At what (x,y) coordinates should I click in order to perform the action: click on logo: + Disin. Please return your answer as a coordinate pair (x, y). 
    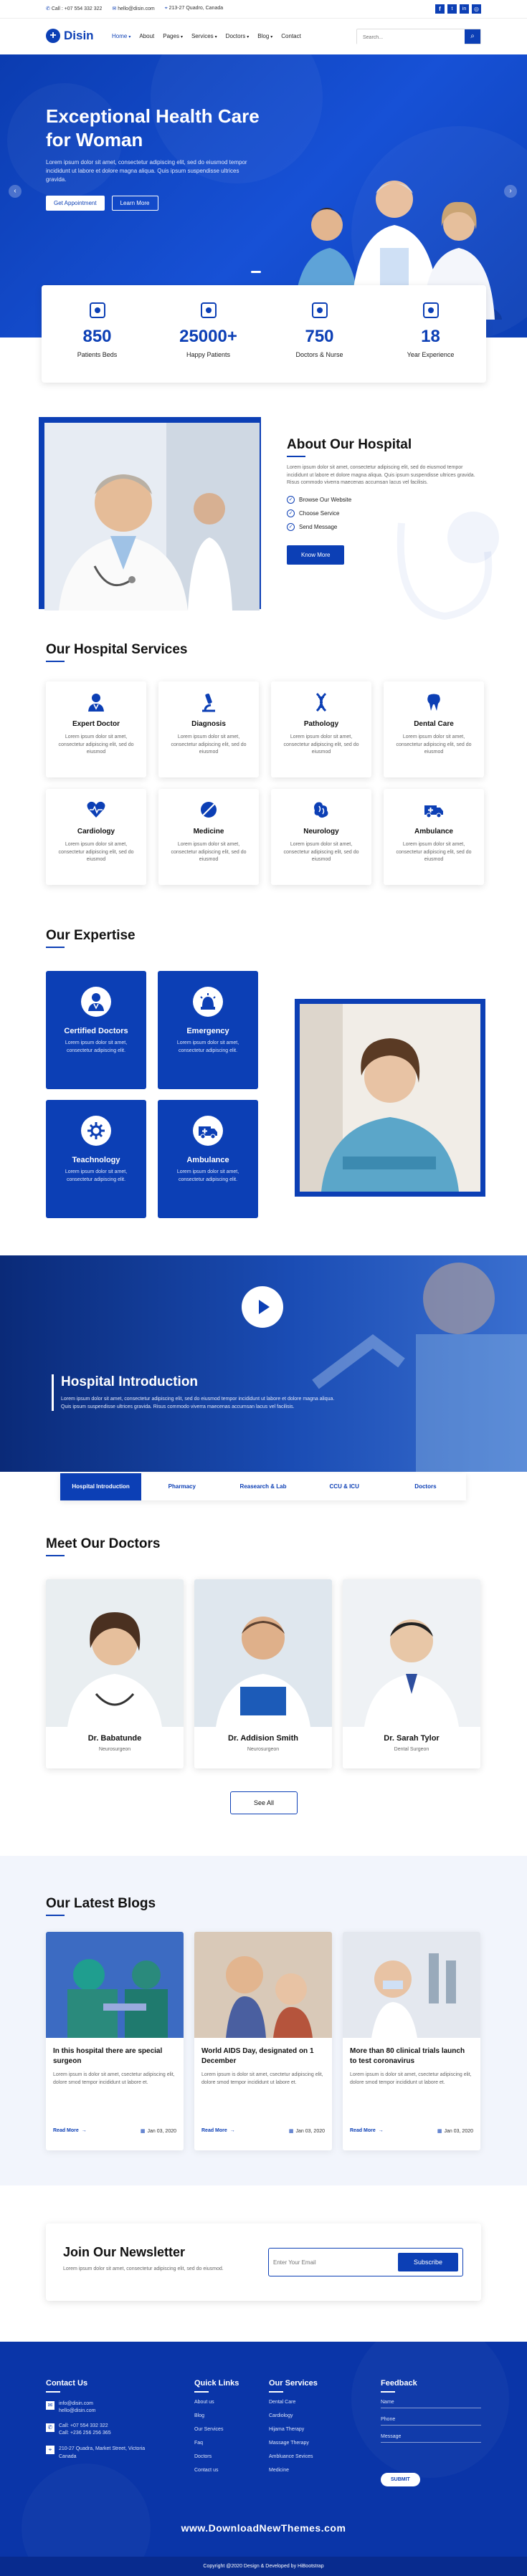
    Looking at the image, I should click on (70, 36).